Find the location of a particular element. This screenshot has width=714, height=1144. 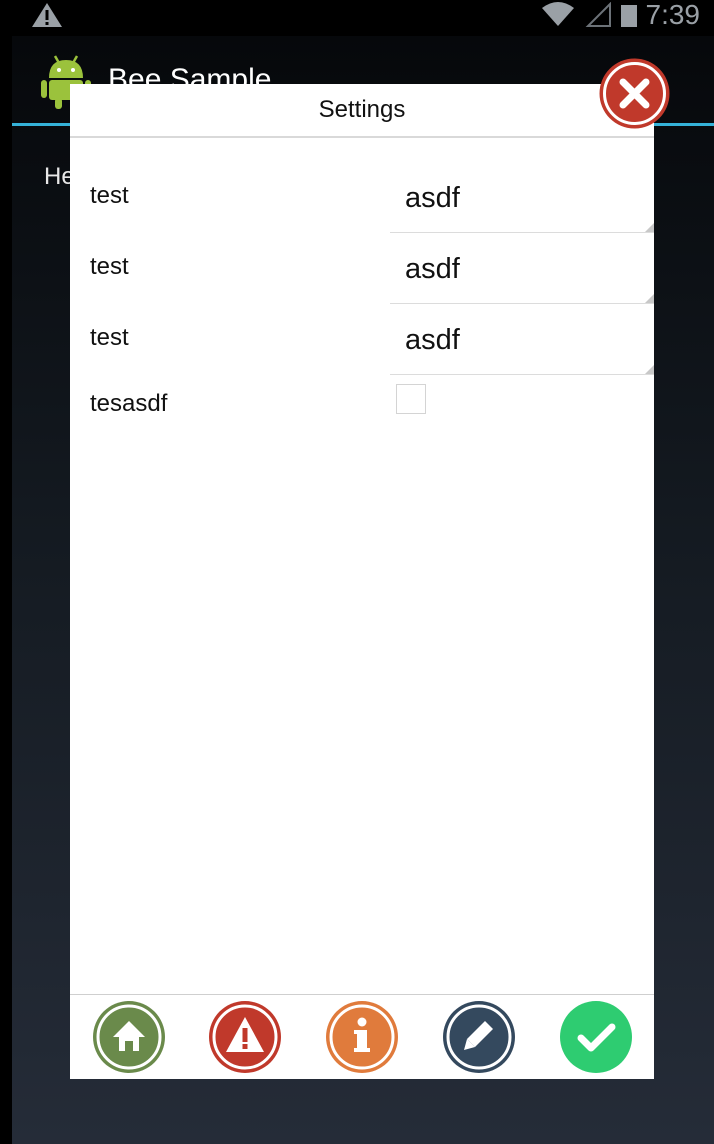

edit-button is located at coordinates (479, 1037).